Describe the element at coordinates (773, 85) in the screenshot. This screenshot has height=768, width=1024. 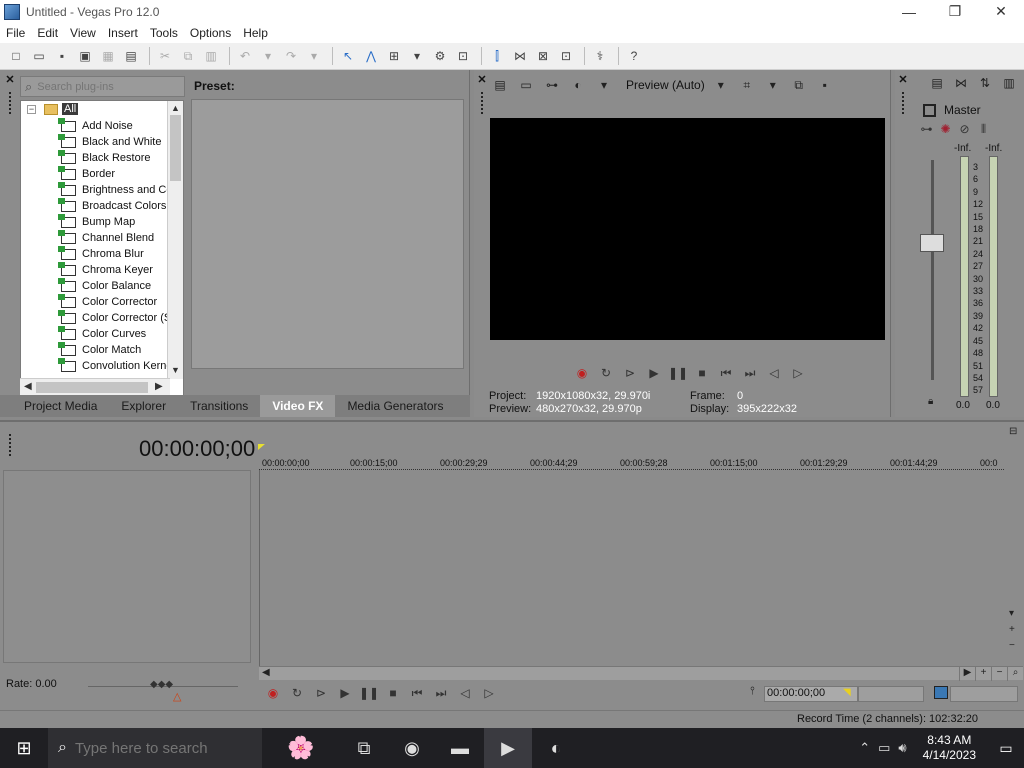
I see `overlays-dropdown-icon: ▾` at that location.